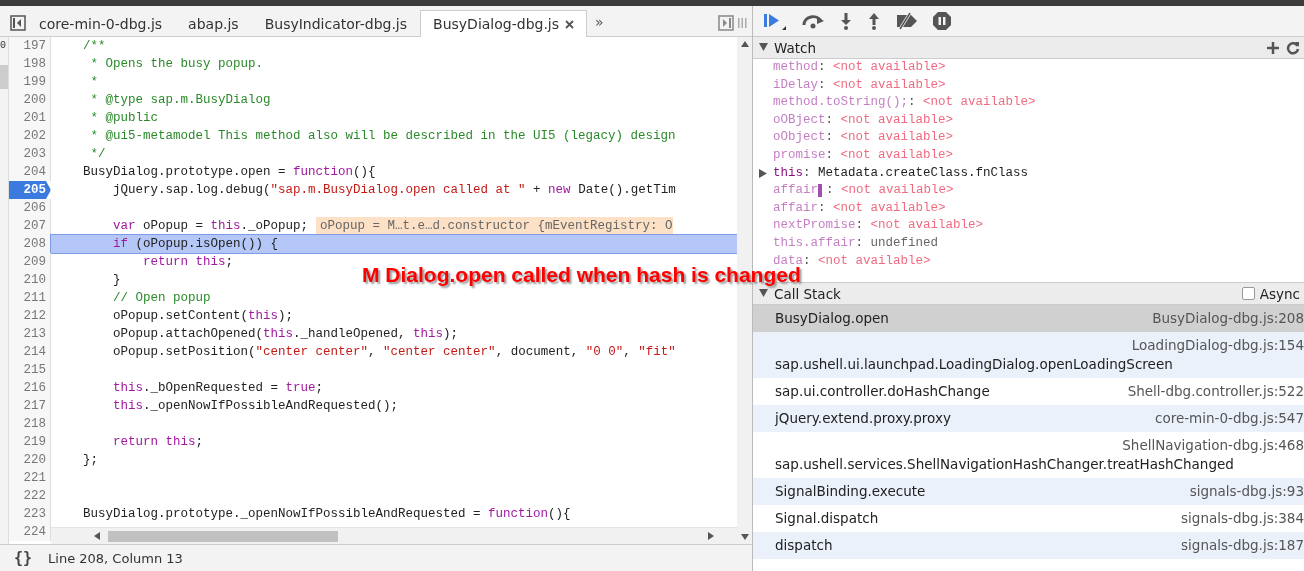  I want to click on line-number: 208, so click(30, 244).